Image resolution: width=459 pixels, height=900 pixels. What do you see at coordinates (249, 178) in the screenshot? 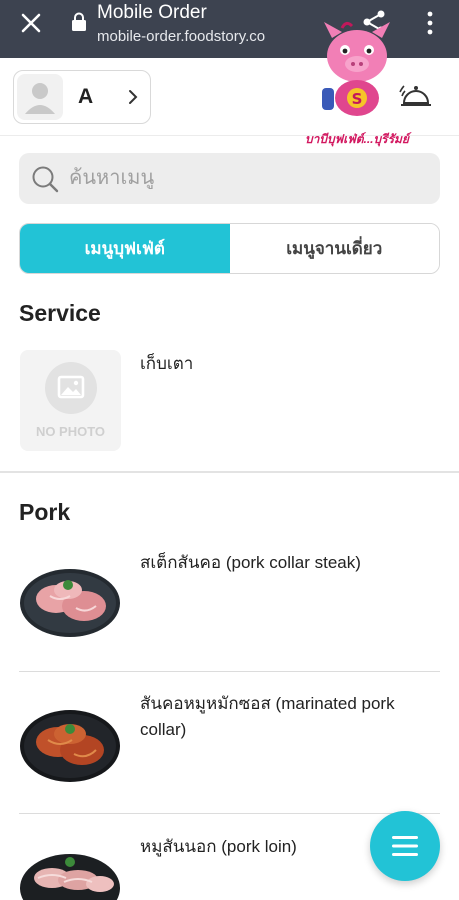
I see `search-input` at bounding box center [249, 178].